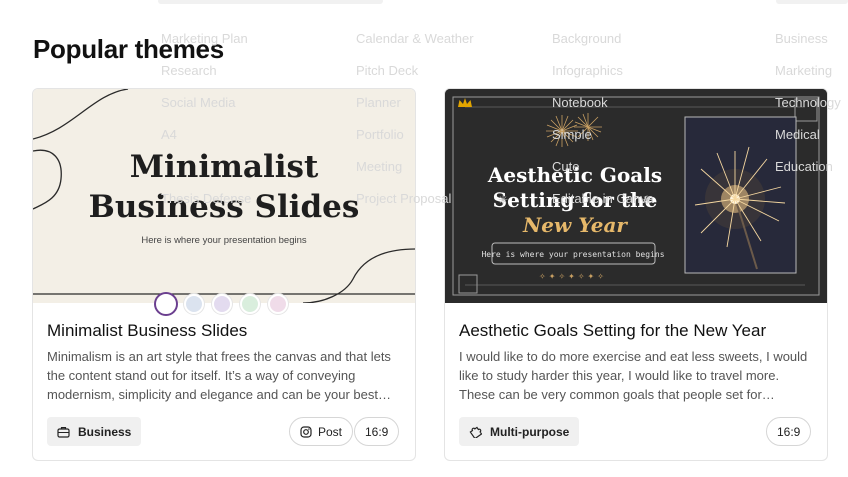  What do you see at coordinates (224, 167) in the screenshot?
I see `slide-title-line1: Minimalist` at bounding box center [224, 167].